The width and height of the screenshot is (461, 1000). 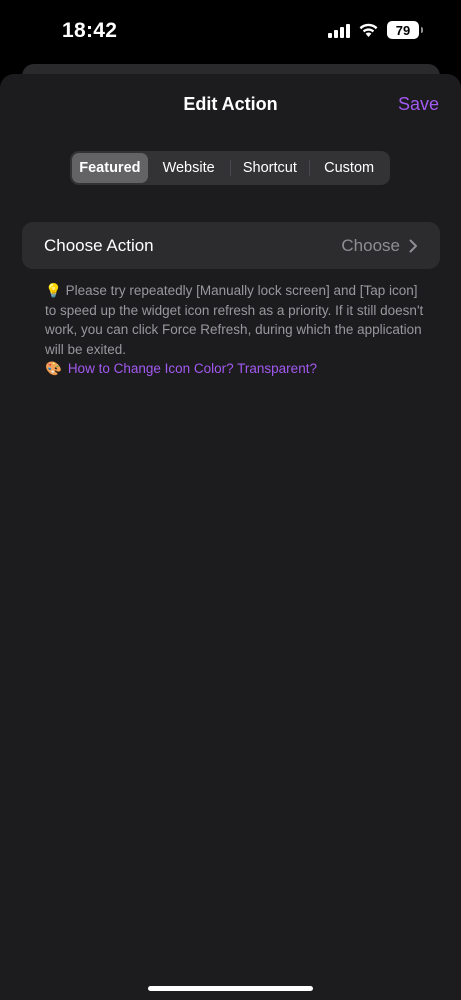 I want to click on wifi-icon, so click(x=368, y=30).